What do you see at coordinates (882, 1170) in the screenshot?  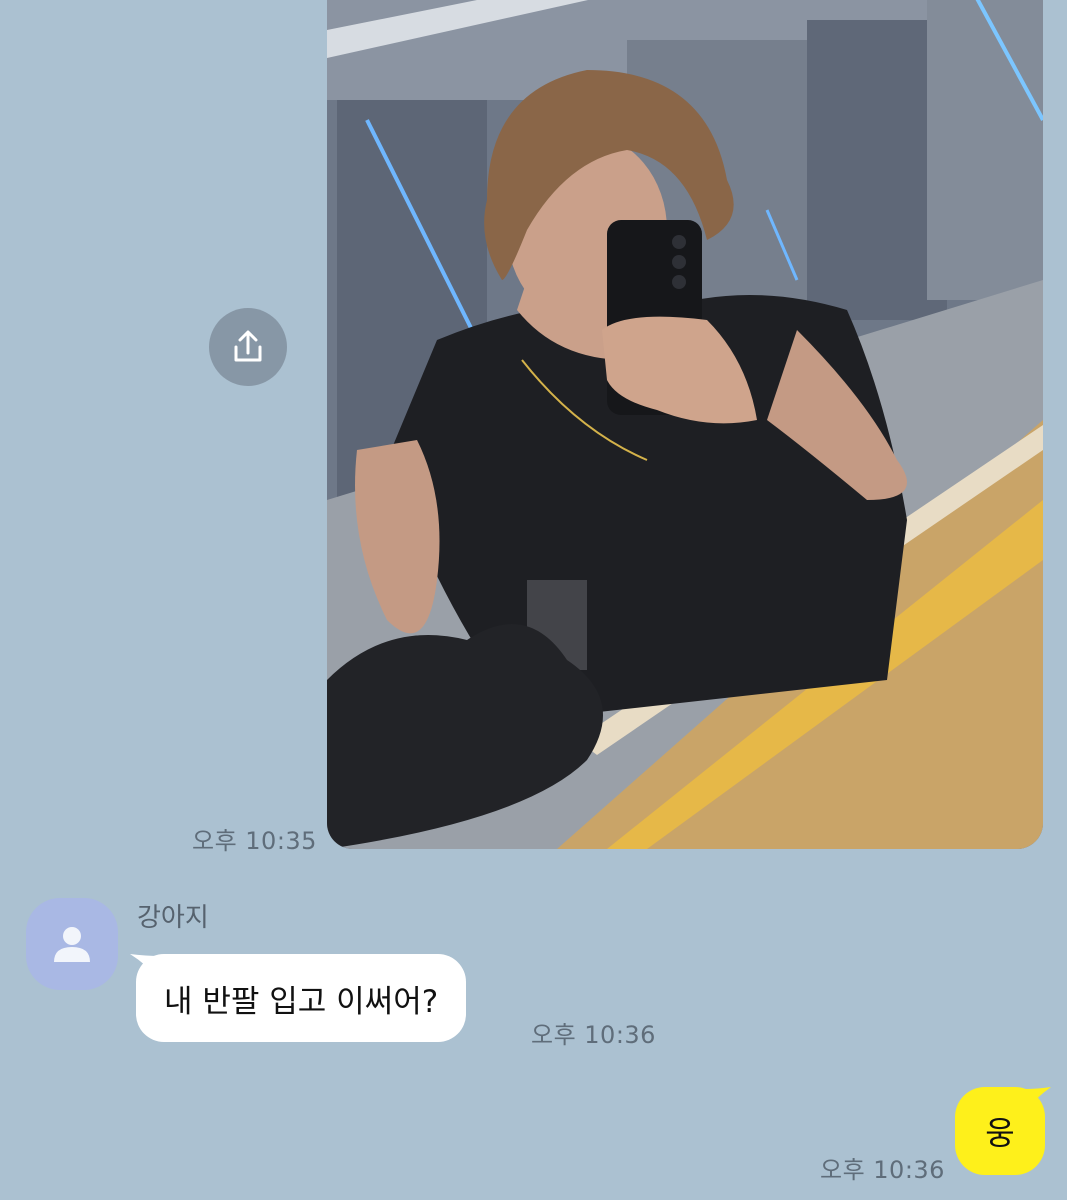 I see `sent-timestamp: 오후 10:36` at bounding box center [882, 1170].